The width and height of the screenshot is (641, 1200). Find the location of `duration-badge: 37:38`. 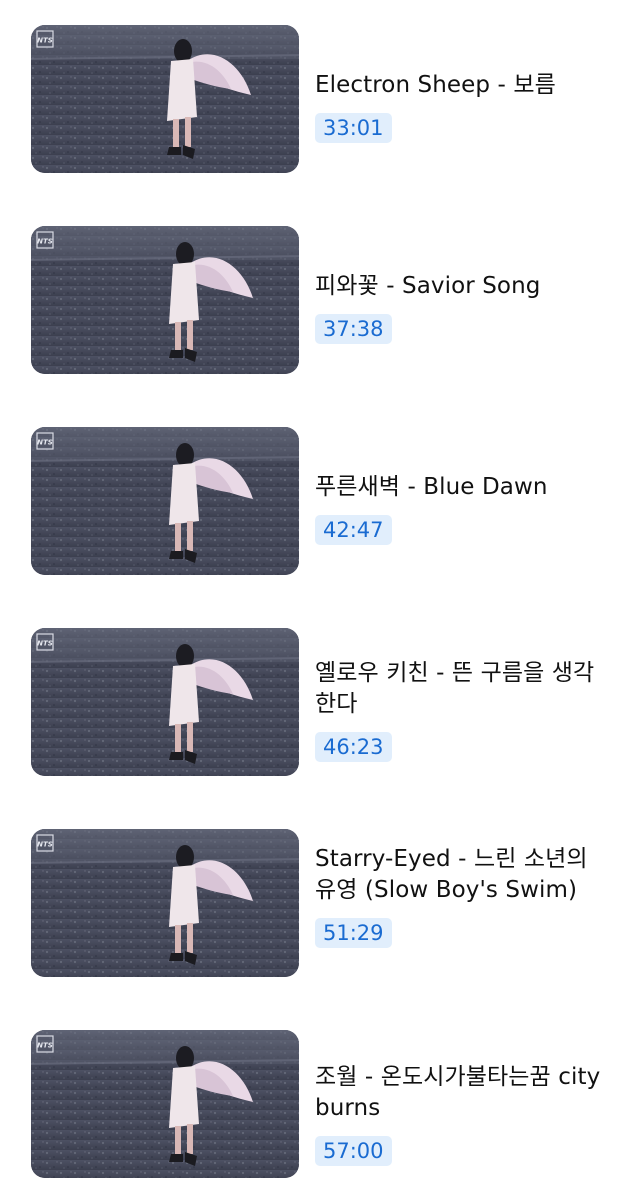

duration-badge: 37:38 is located at coordinates (353, 329).